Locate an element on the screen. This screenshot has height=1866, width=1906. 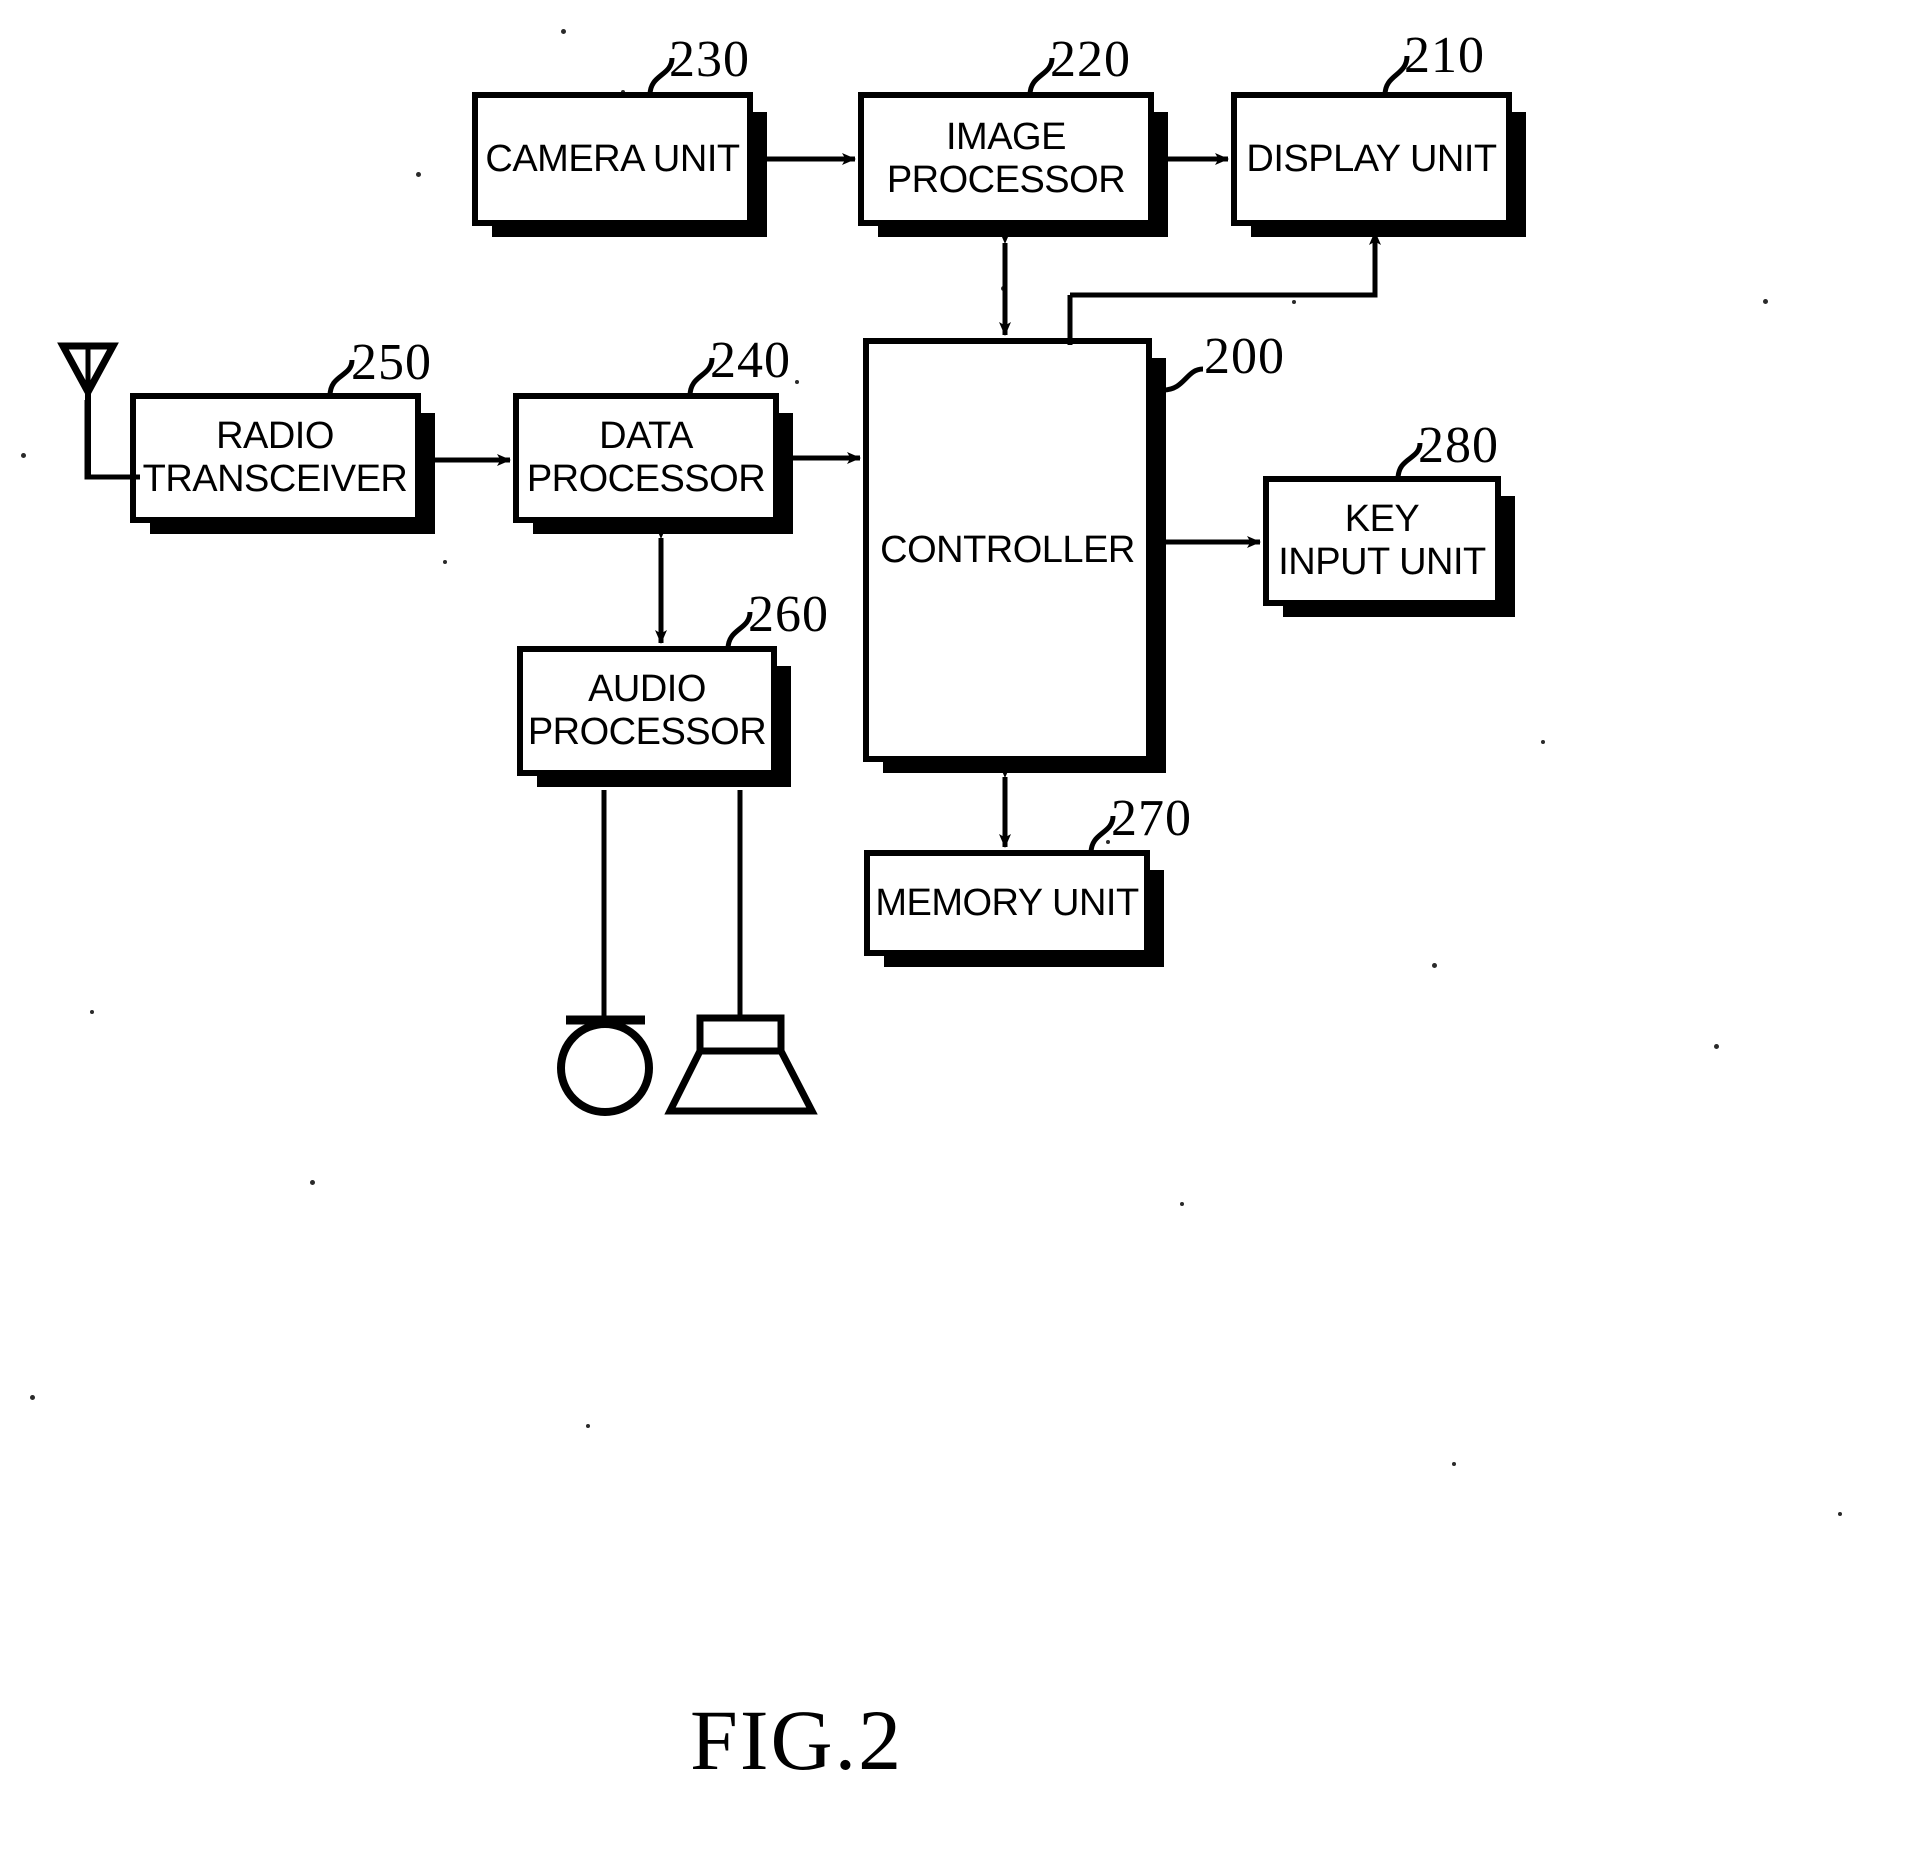
ref-number-270: 270 is located at coordinates (1151, 818).